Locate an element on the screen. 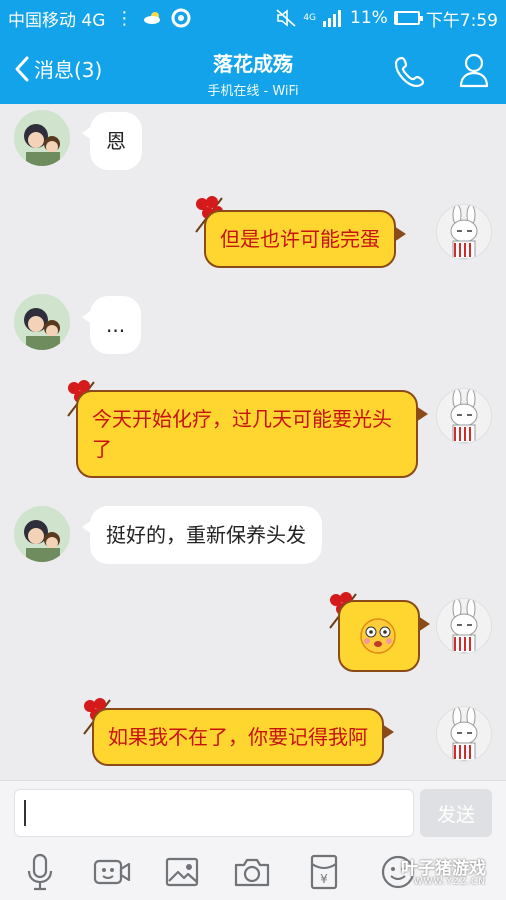 The width and height of the screenshot is (506, 900). chat-header: 消息(3) 落花成殇 手机在线 - WiFi is located at coordinates (253, 70).